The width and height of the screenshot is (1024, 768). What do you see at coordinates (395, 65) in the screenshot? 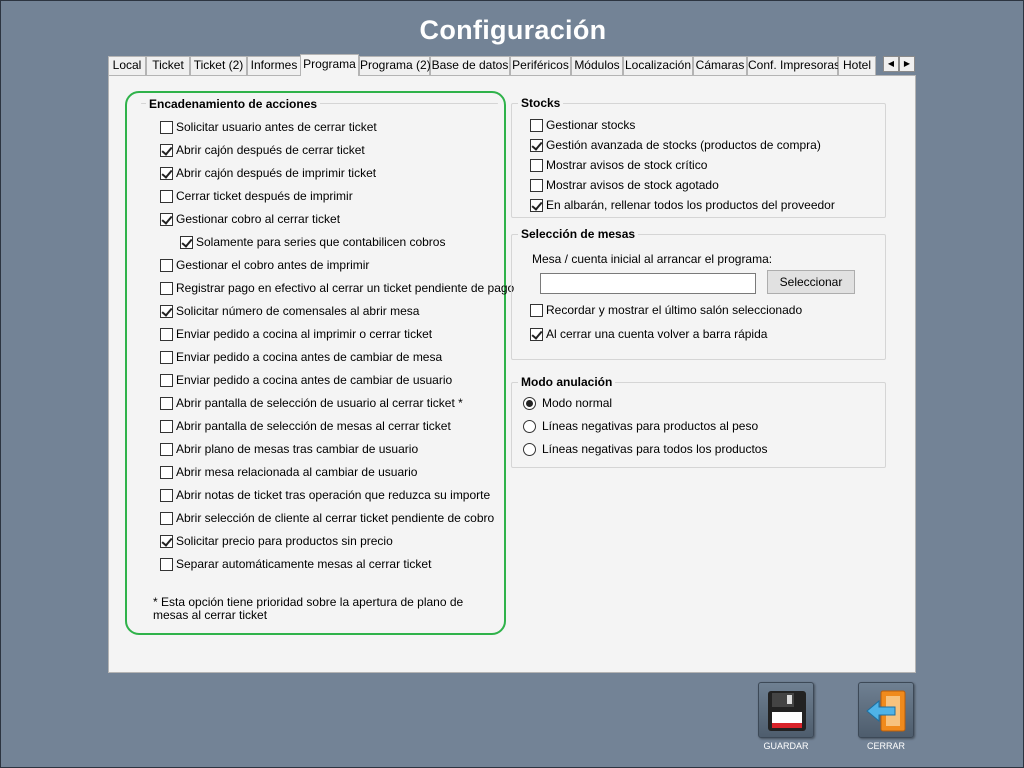
I see `tab-programa-2: Programa (2)` at bounding box center [395, 65].